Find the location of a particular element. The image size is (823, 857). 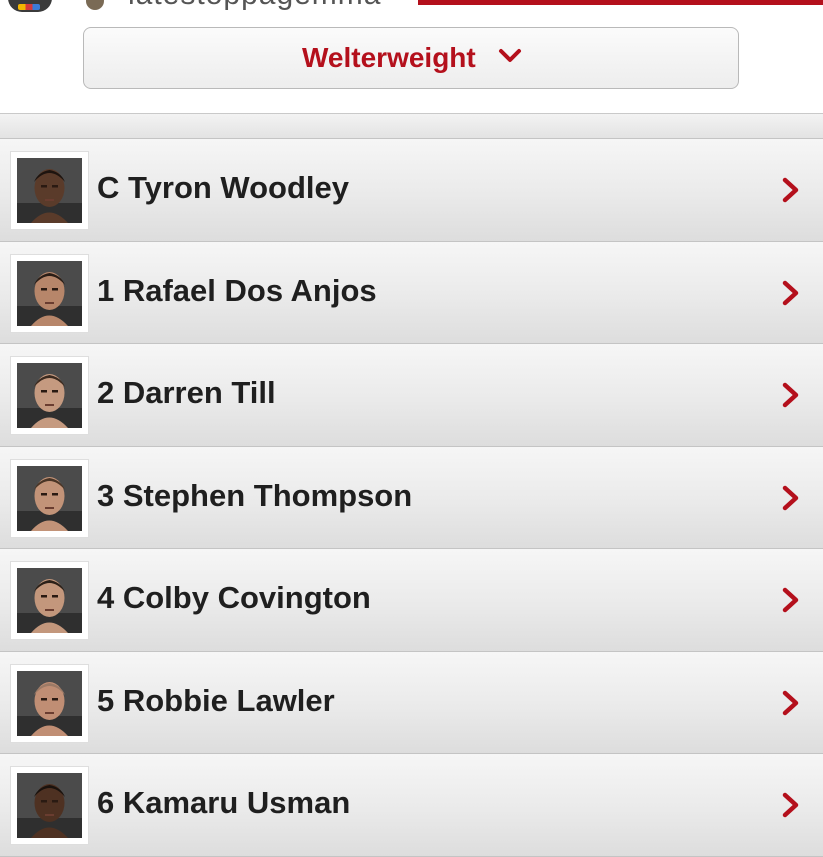

fighter-row: 2 Darren Till is located at coordinates (411, 395).